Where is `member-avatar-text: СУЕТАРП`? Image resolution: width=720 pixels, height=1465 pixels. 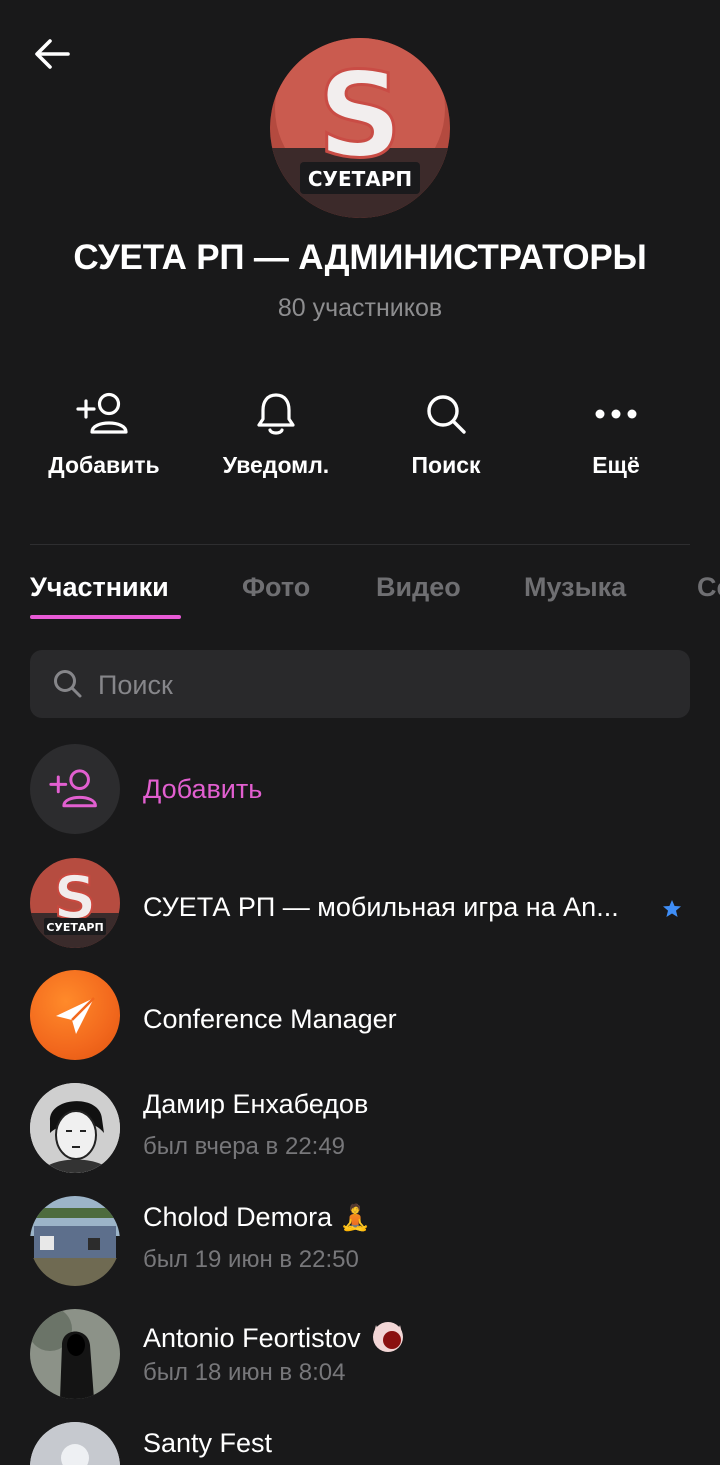 member-avatar-text: СУЕТАРП is located at coordinates (74, 927).